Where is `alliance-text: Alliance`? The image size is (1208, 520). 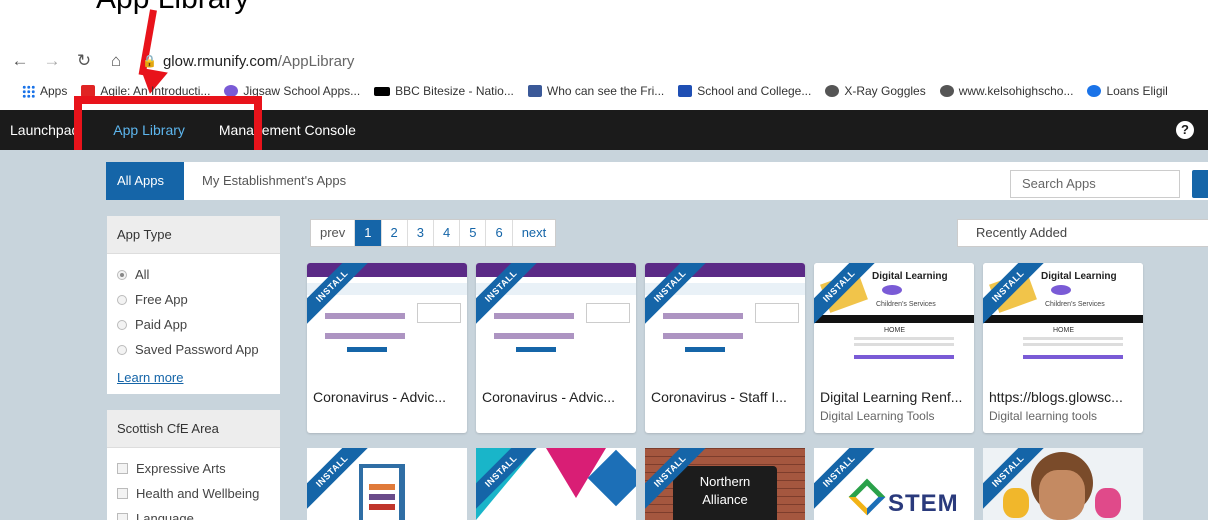 alliance-text: Alliance is located at coordinates (725, 499).